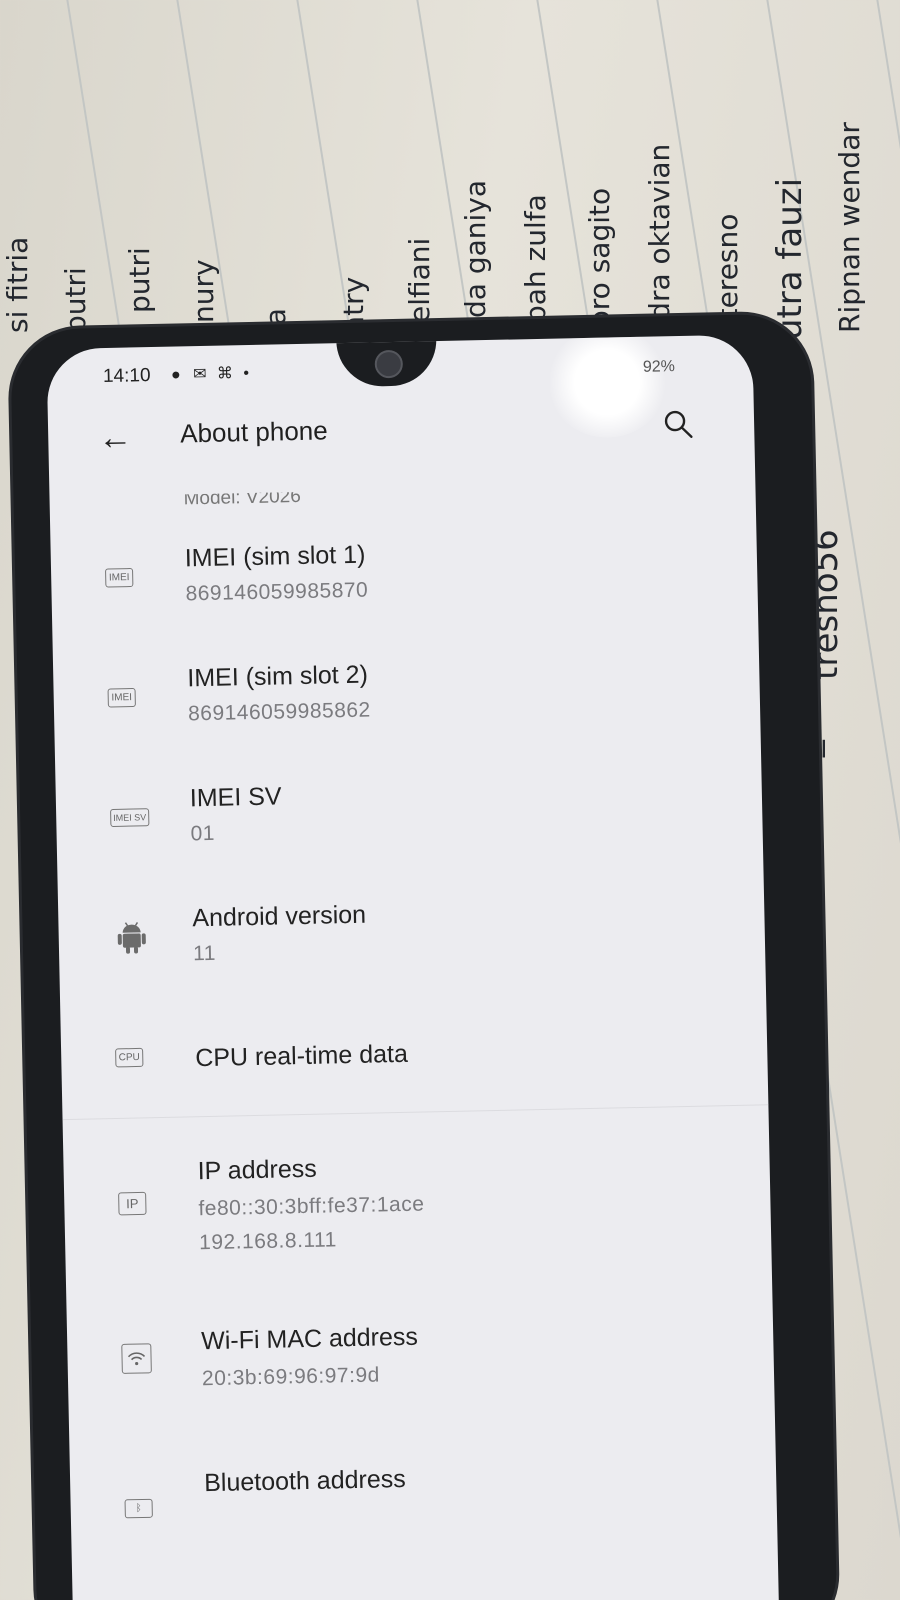  What do you see at coordinates (659, 367) in the screenshot?
I see `battery-percentage: 92%` at bounding box center [659, 367].